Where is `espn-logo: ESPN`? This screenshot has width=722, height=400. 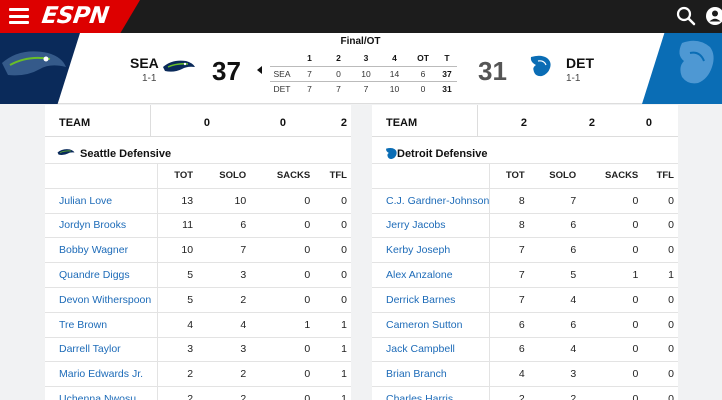
espn-logo: ESPN is located at coordinates (75, 16).